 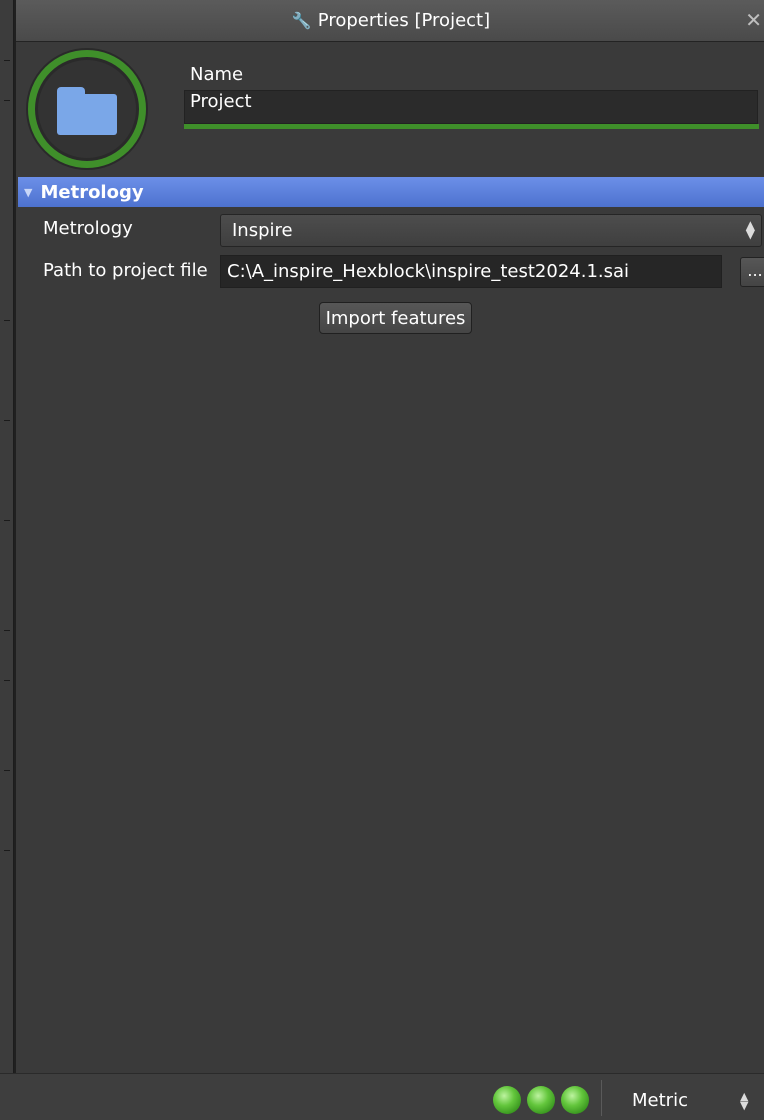 I want to click on object-status-ring, so click(x=87, y=109).